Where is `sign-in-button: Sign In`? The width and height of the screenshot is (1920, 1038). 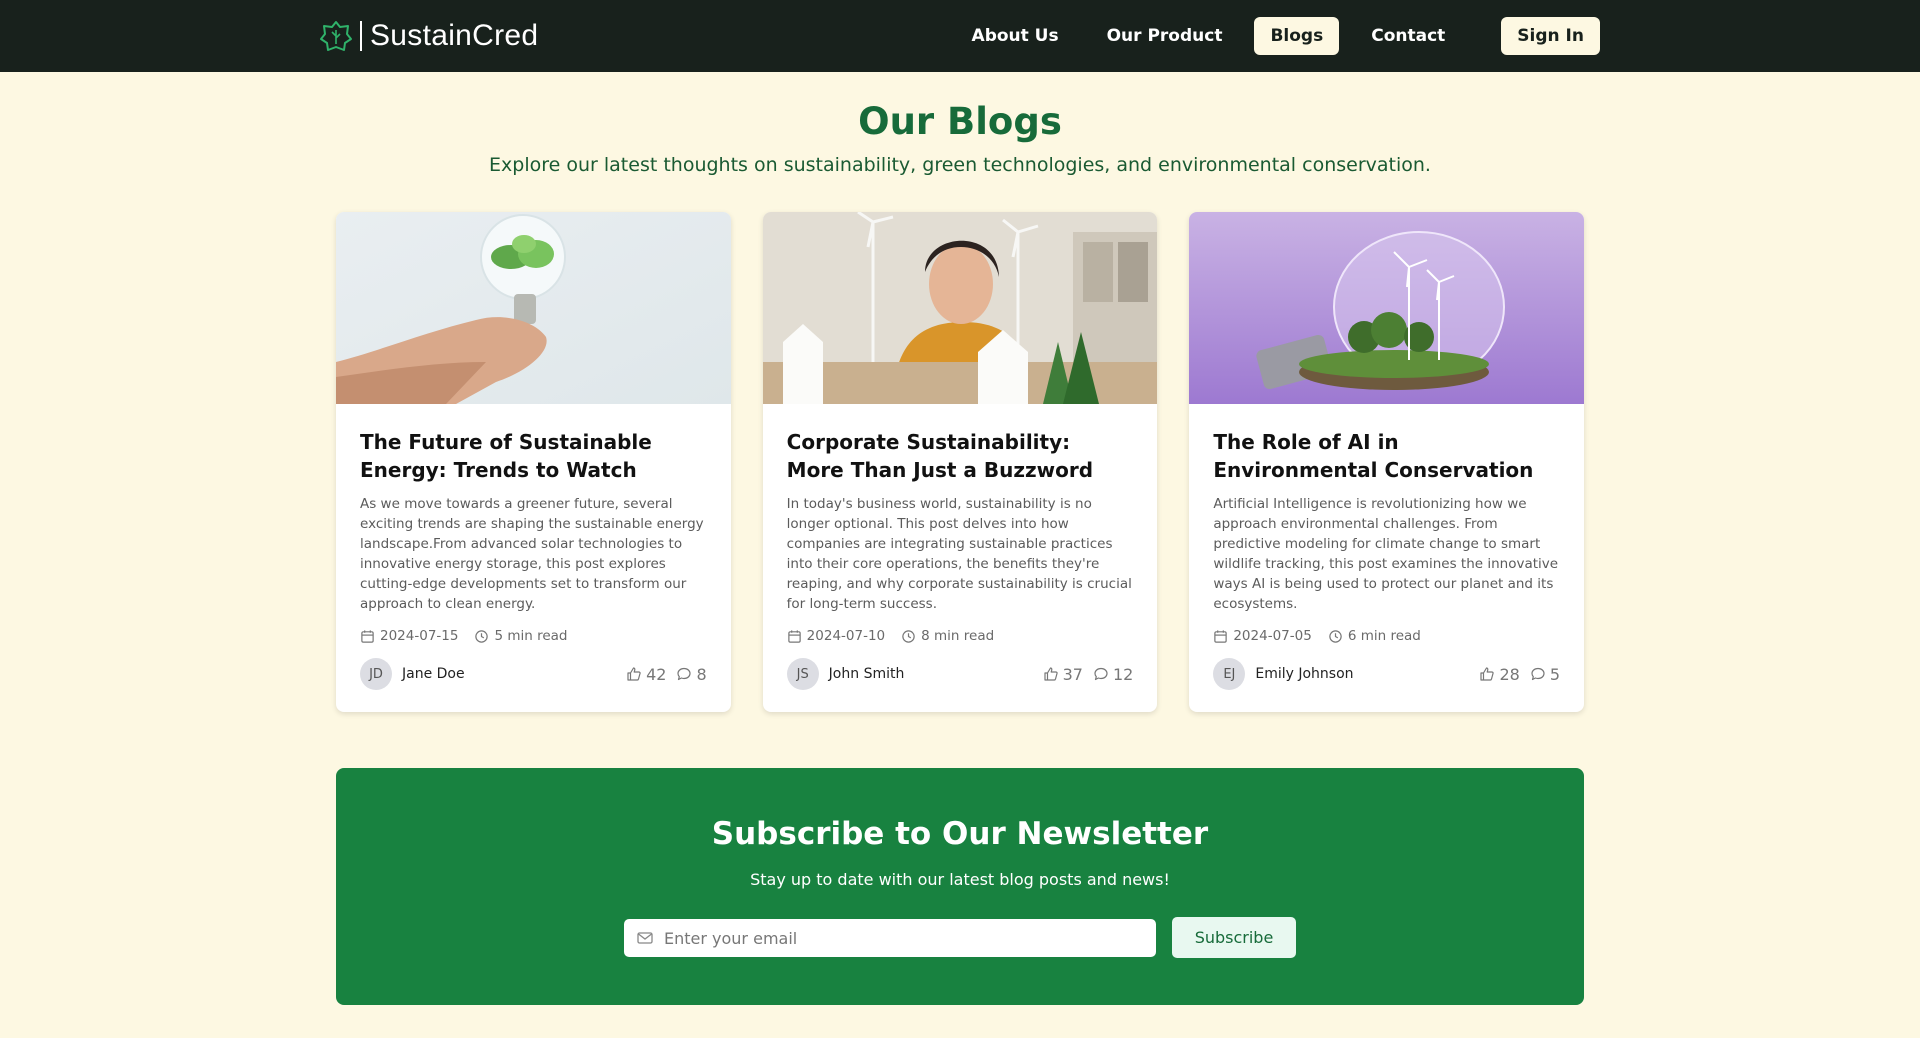
sign-in-button: Sign In is located at coordinates (1550, 36).